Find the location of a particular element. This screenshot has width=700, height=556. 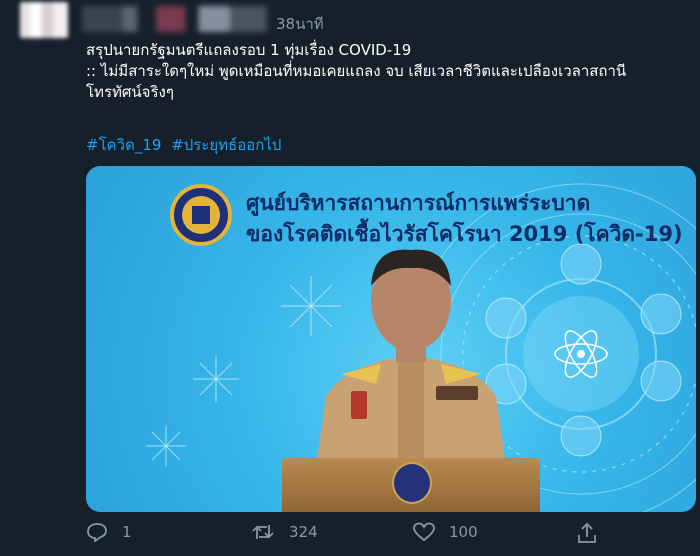

retweet-icon is located at coordinates (263, 532).